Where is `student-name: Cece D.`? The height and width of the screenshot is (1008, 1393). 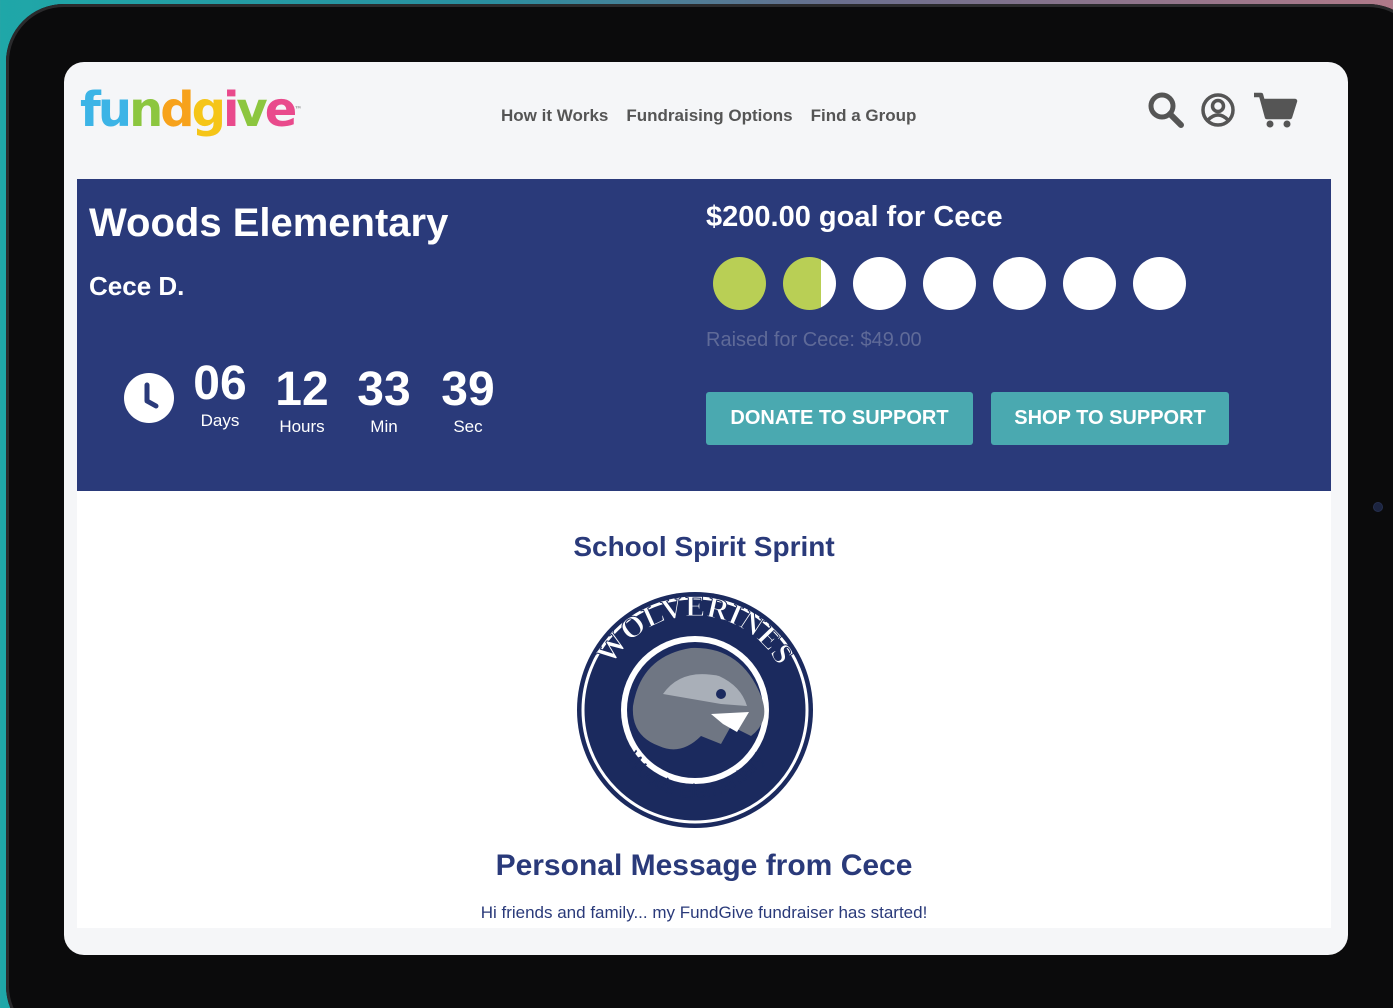 student-name: Cece D. is located at coordinates (137, 286).